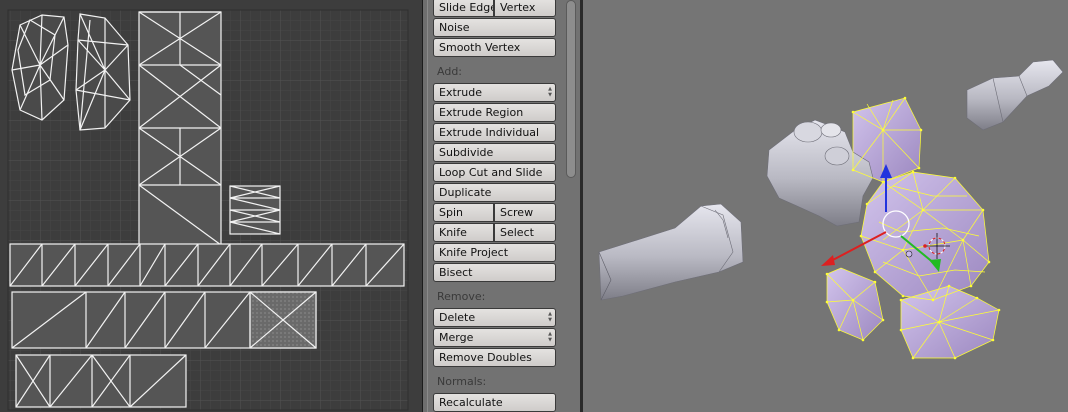 Image resolution: width=1068 pixels, height=412 pixels. What do you see at coordinates (525, 8) in the screenshot?
I see `vertex-button: Vertex` at bounding box center [525, 8].